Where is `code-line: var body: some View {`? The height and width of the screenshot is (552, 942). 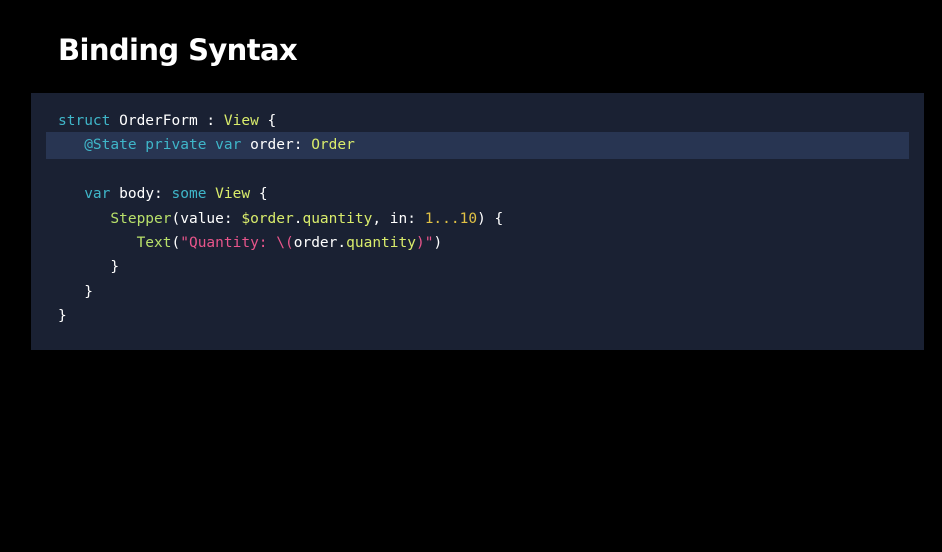 code-line: var body: some View { is located at coordinates (280, 194).